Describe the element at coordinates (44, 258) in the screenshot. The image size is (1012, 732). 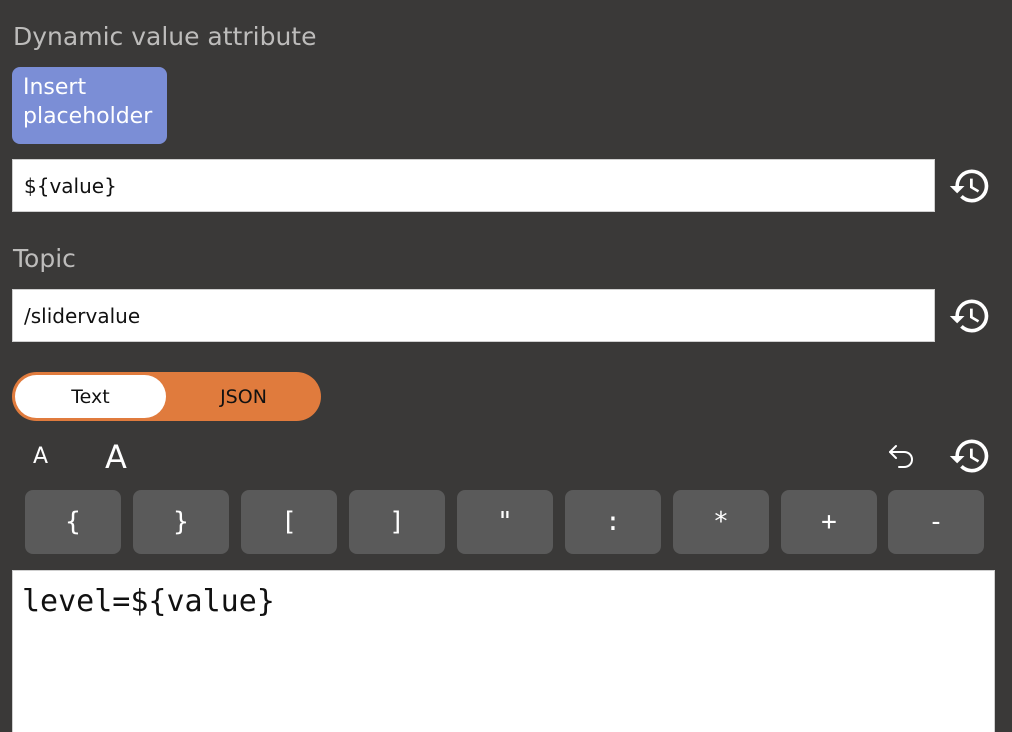
I see `topic-label: Topic` at that location.